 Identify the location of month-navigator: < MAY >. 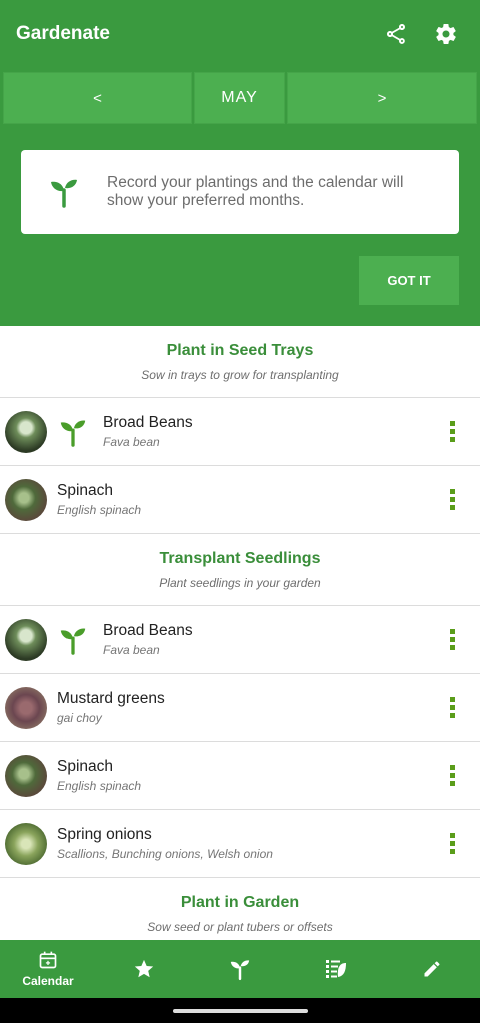
(240, 98).